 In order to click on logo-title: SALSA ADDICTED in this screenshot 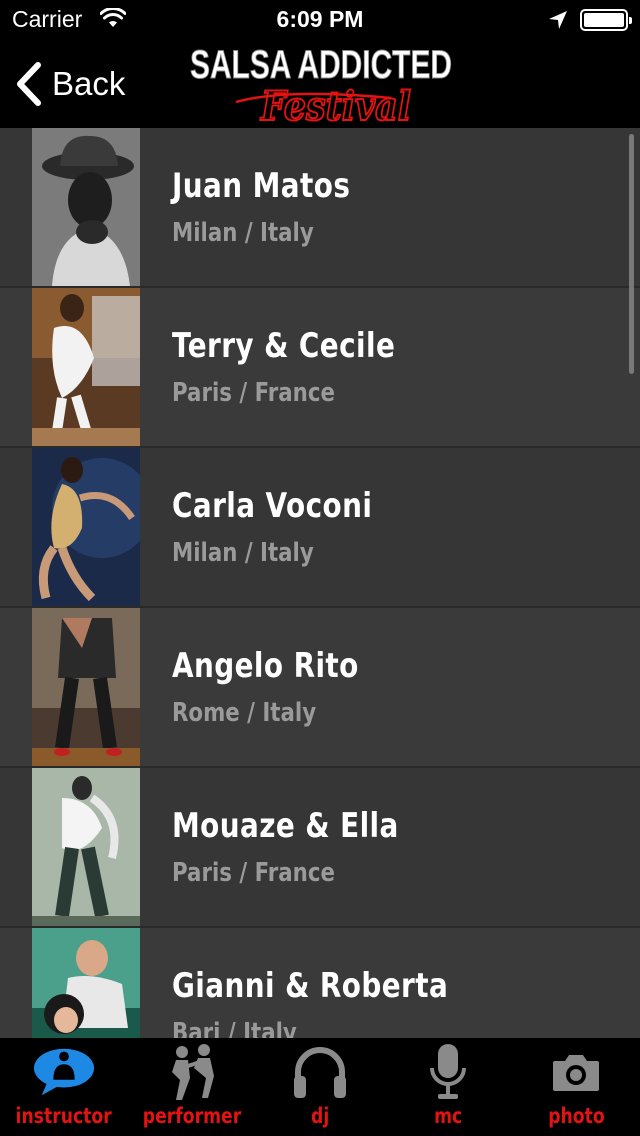, I will do `click(321, 65)`.